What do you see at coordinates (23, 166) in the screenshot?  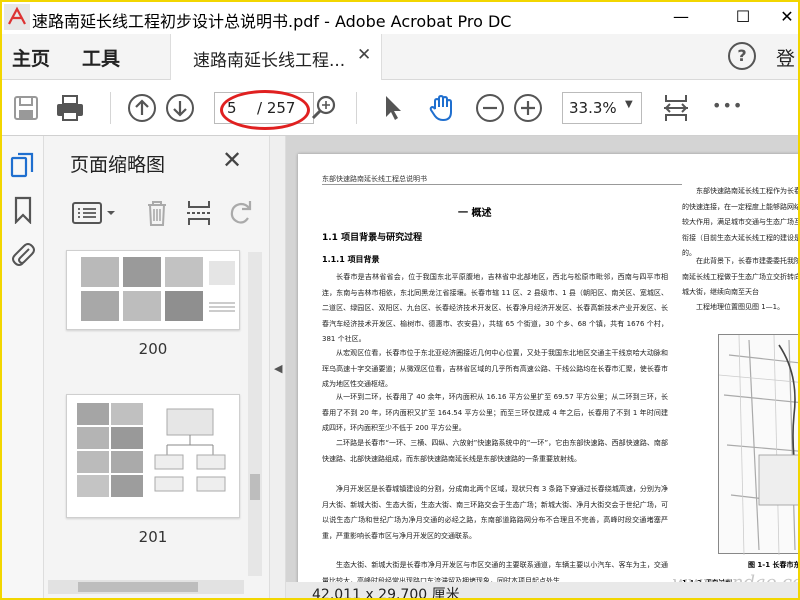 I see `page-thumbnails-icon` at bounding box center [23, 166].